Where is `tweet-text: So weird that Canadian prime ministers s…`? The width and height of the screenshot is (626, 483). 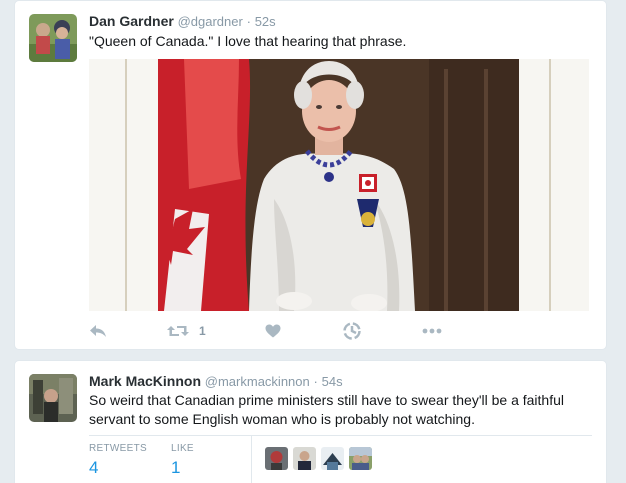
tweet-text: So weird that Canadian prime ministers s… is located at coordinates (327, 409).